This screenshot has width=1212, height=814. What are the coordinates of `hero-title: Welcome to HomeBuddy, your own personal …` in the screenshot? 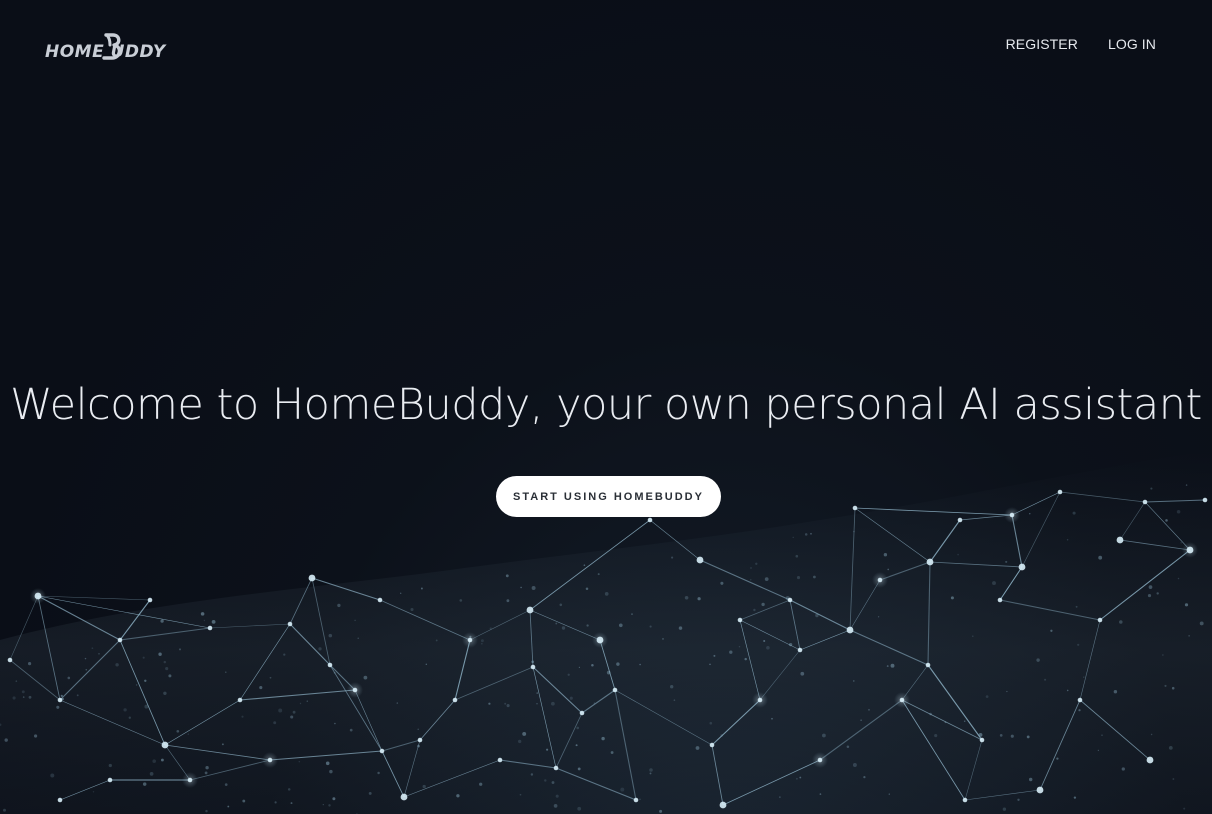 It's located at (606, 405).